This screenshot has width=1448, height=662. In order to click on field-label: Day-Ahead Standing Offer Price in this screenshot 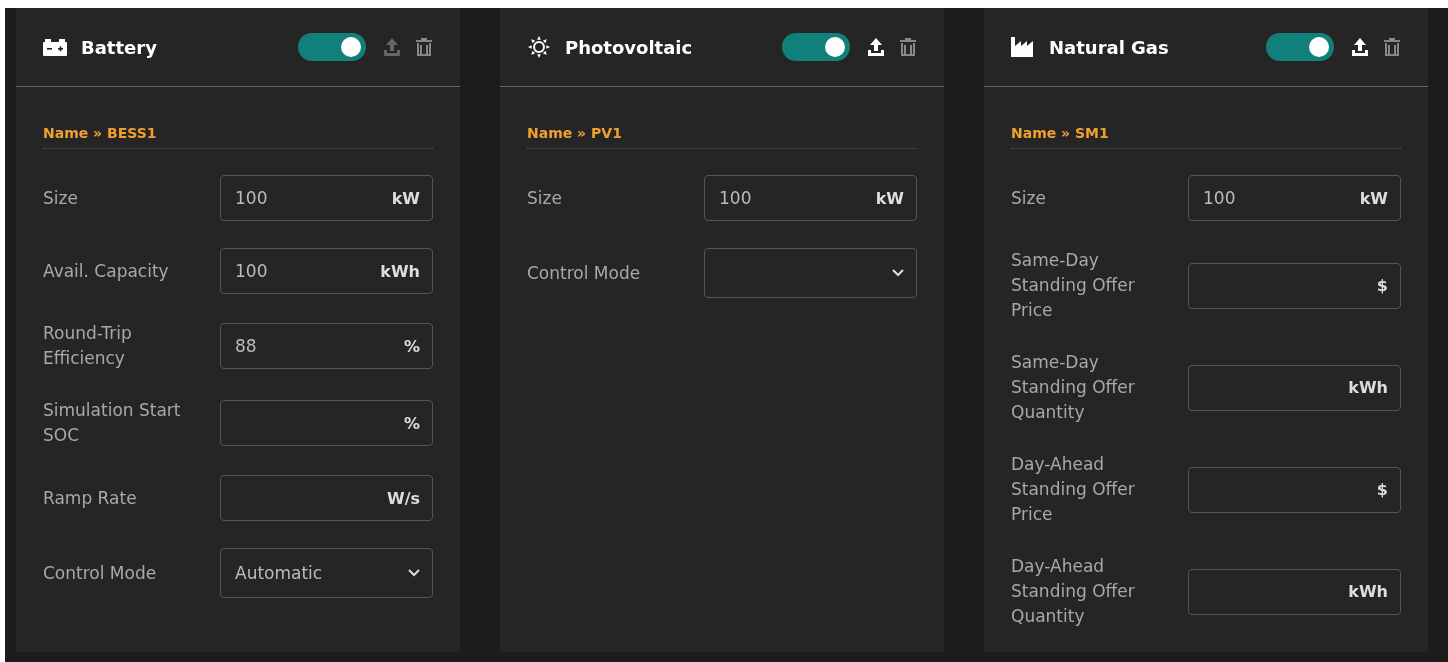, I will do `click(1073, 489)`.